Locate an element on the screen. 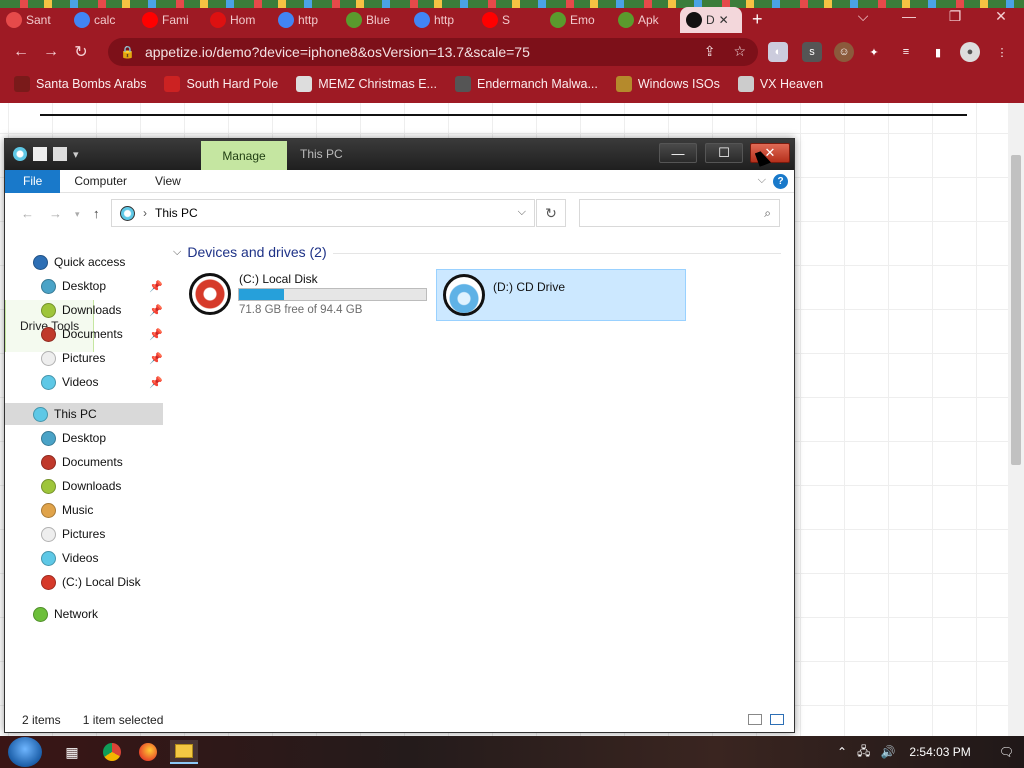 The width and height of the screenshot is (1024, 768). minimize-button: — is located at coordinates (909, 16).